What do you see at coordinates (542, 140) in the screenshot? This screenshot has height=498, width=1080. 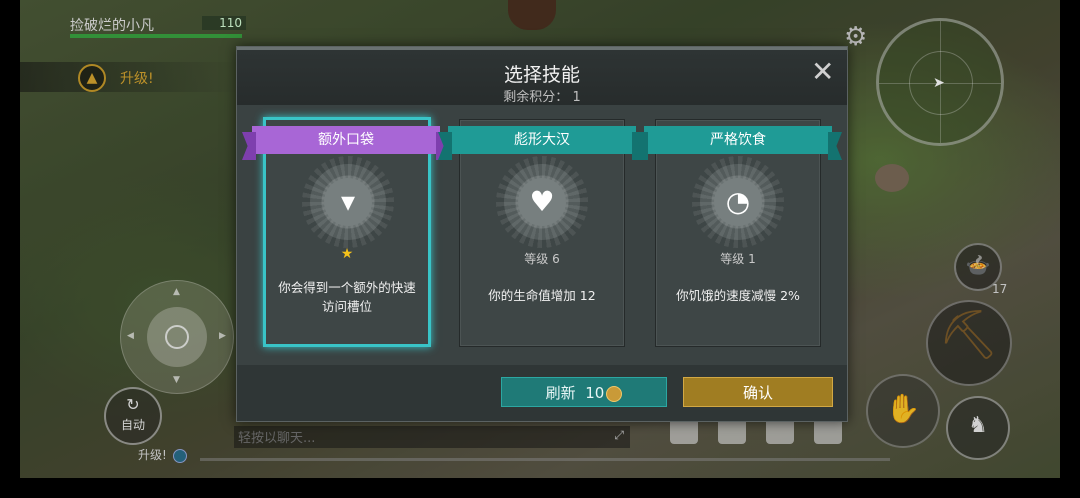 I see `skill-name: 彪形大汉` at bounding box center [542, 140].